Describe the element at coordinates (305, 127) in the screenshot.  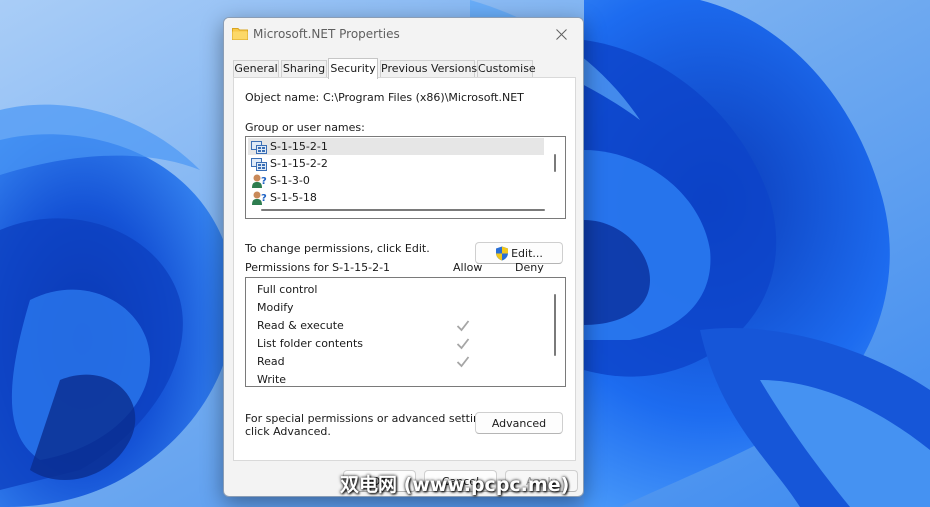
I see `group-names-label: Group or user names:` at that location.